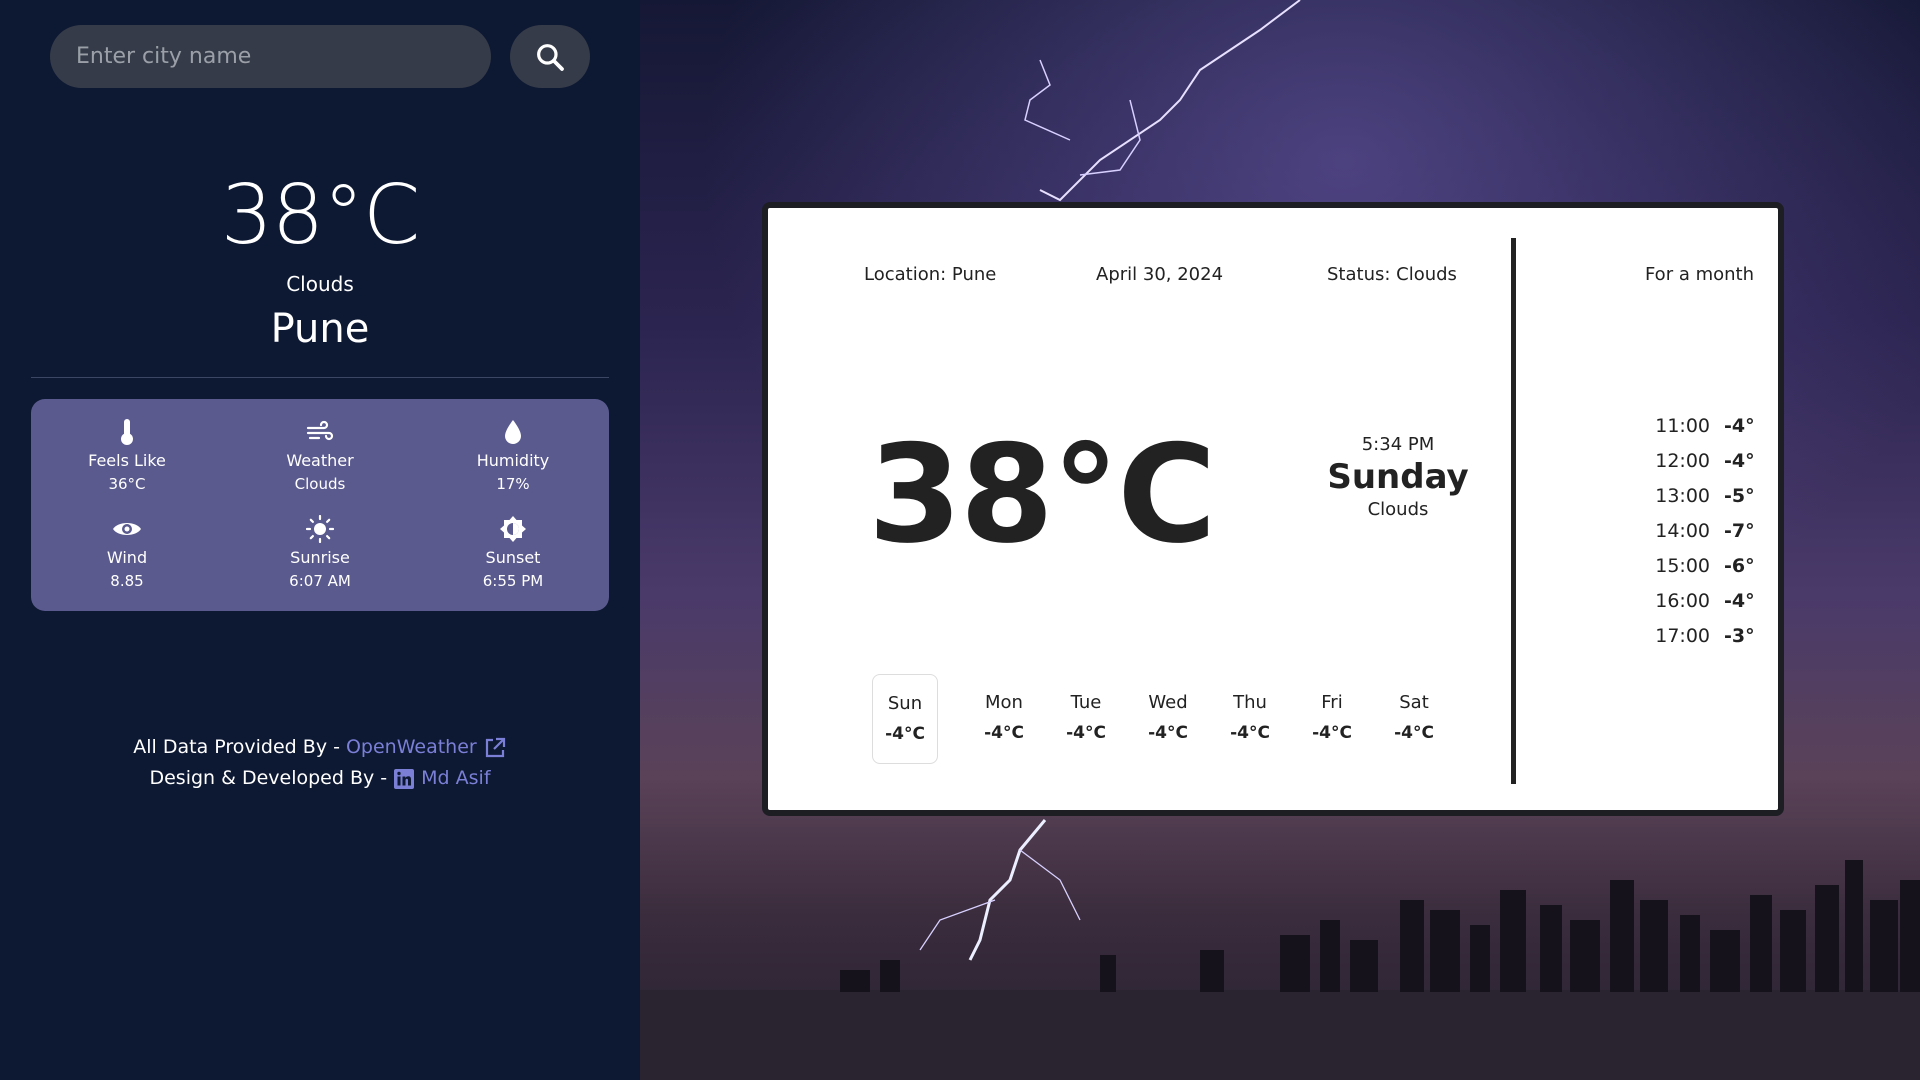 This screenshot has height=1080, width=1920. I want to click on hour-time: 15:00, so click(1682, 565).